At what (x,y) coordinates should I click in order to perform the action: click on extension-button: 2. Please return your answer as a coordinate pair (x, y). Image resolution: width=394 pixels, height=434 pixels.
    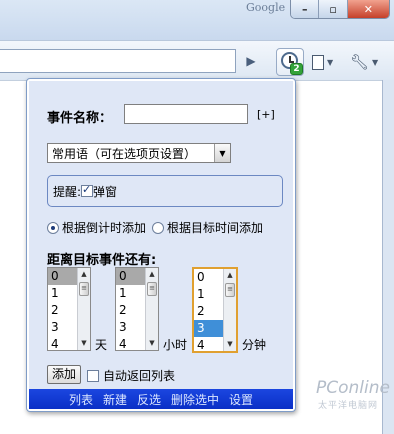
    Looking at the image, I should click on (290, 62).